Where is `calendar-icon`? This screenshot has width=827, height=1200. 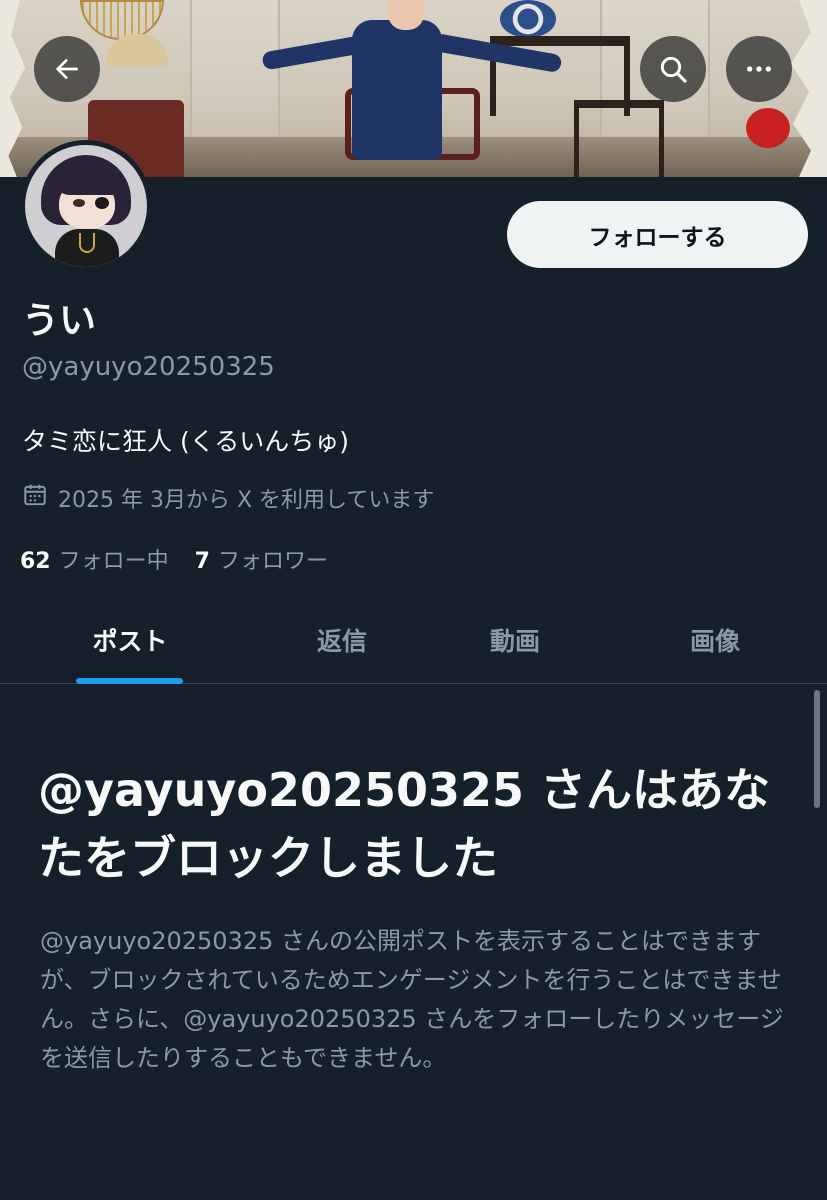 calendar-icon is located at coordinates (40, 498).